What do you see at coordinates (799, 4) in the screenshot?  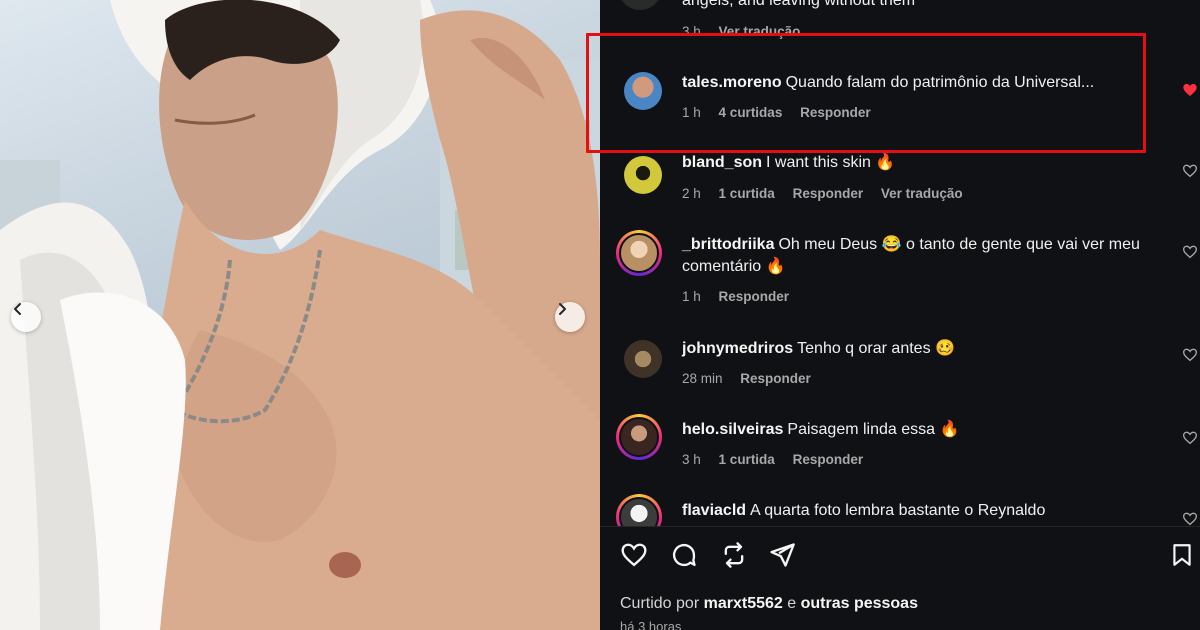 I see `comment-text: angels, and leaving without them` at bounding box center [799, 4].